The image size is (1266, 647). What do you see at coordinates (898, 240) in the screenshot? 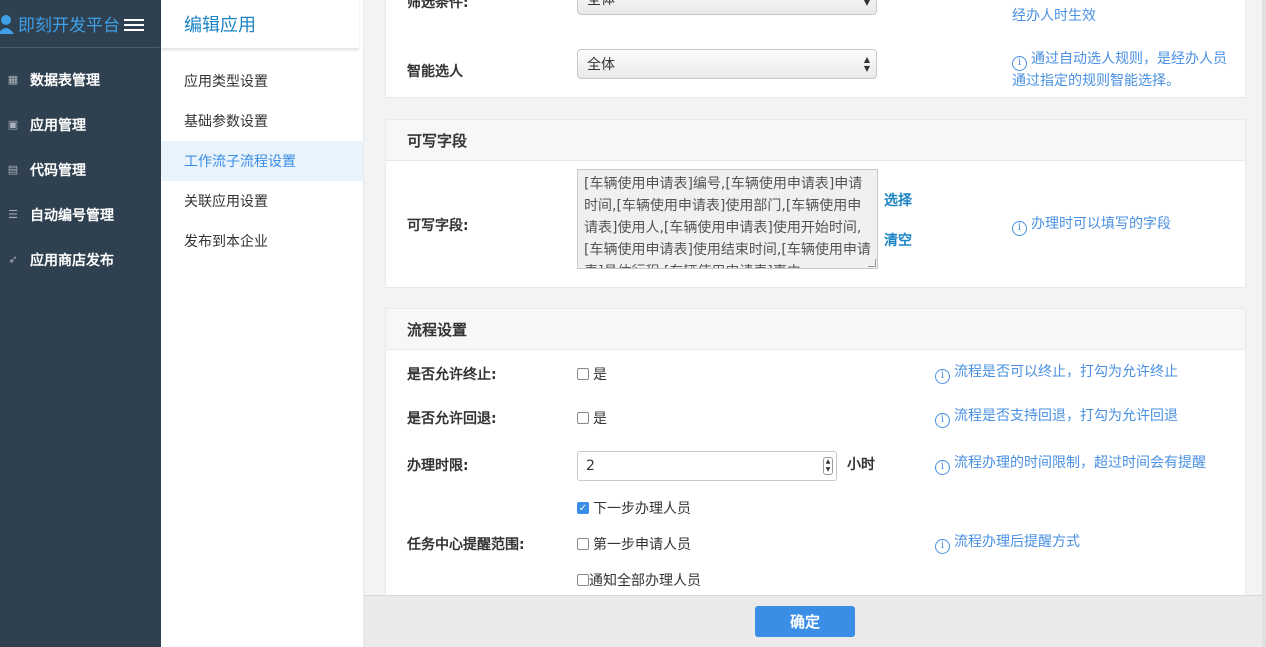
I see `clear-fields-link: 清空` at bounding box center [898, 240].